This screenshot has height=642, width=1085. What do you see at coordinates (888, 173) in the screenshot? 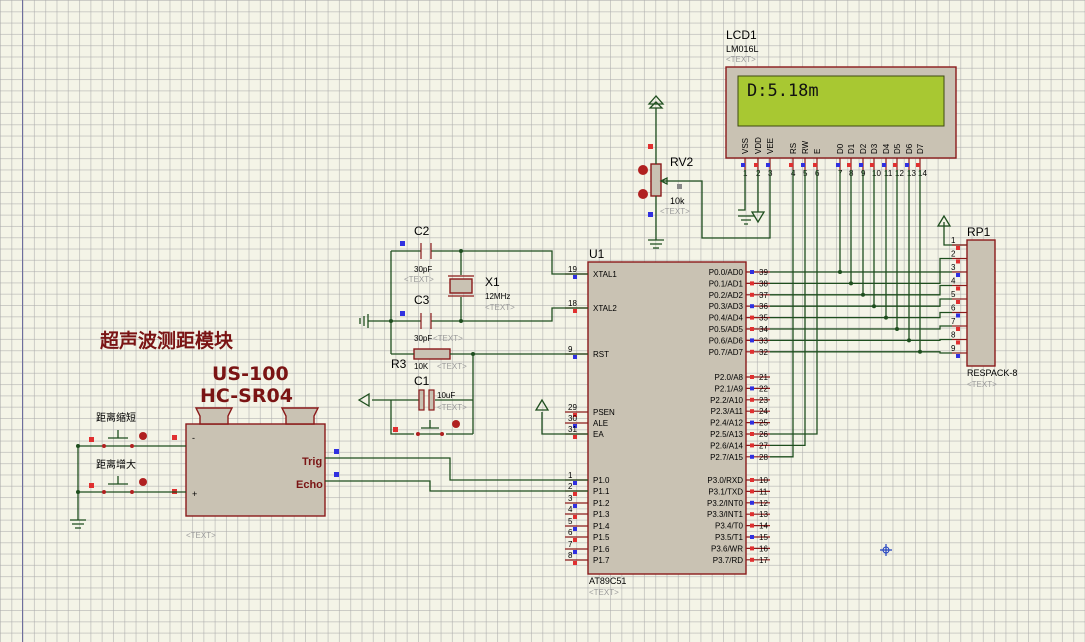
I see `lcd-pin-number: 11` at bounding box center [888, 173].